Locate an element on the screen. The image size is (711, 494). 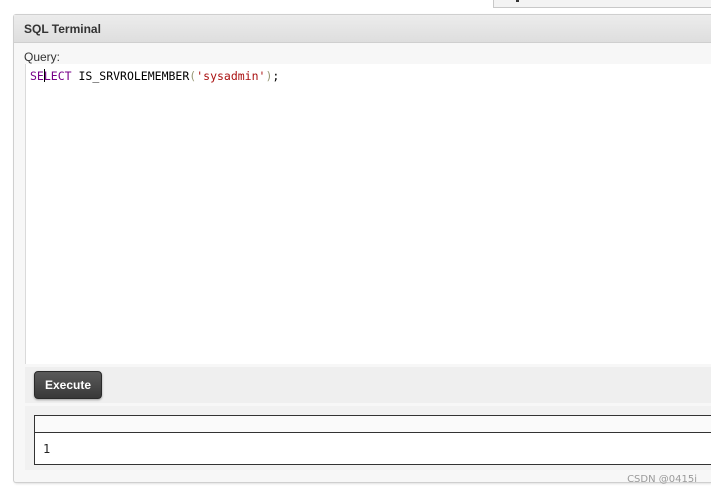
watermark: CSDN @0415i is located at coordinates (662, 479).